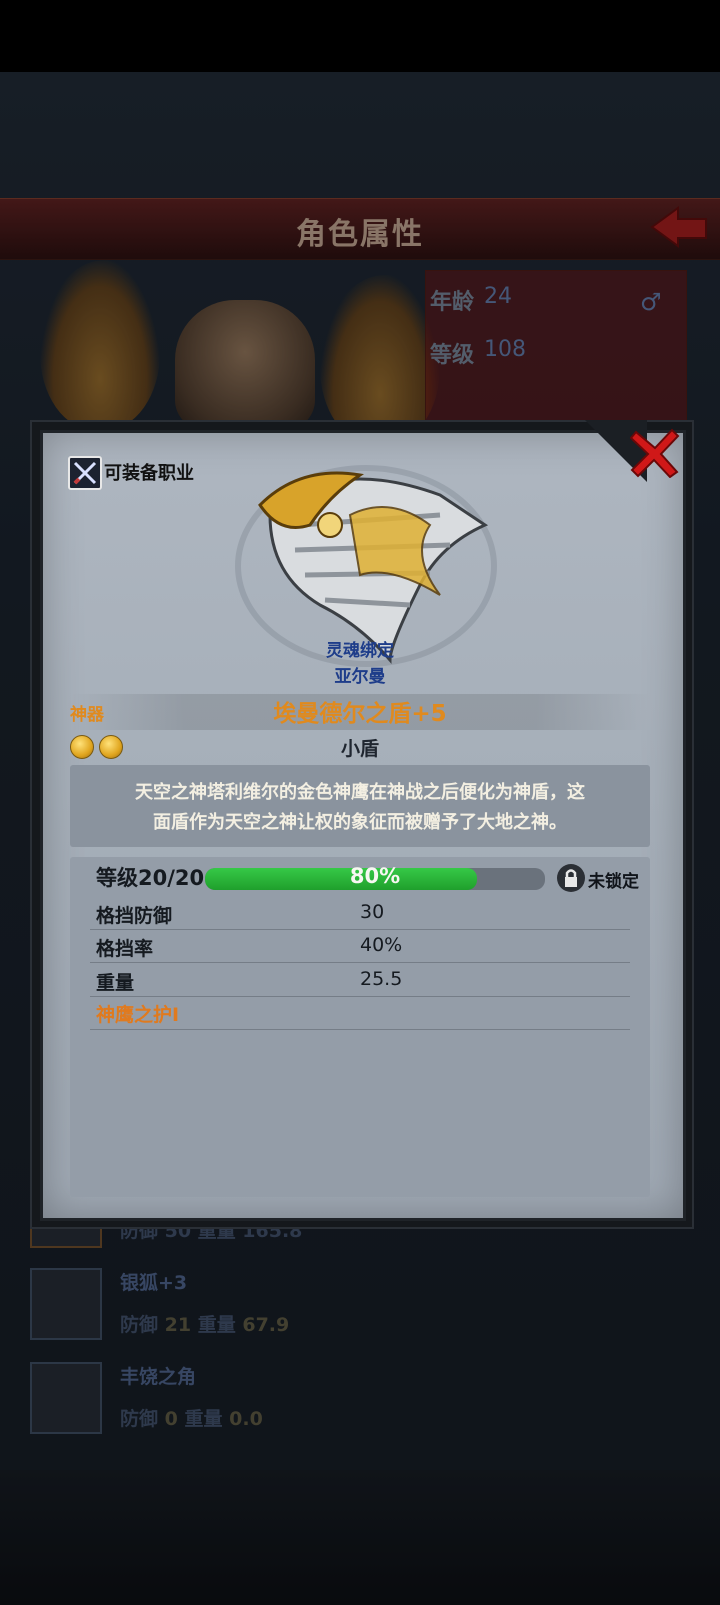 This screenshot has height=1605, width=720. What do you see at coordinates (359, 749) in the screenshot?
I see `item-type: 小盾` at bounding box center [359, 749].